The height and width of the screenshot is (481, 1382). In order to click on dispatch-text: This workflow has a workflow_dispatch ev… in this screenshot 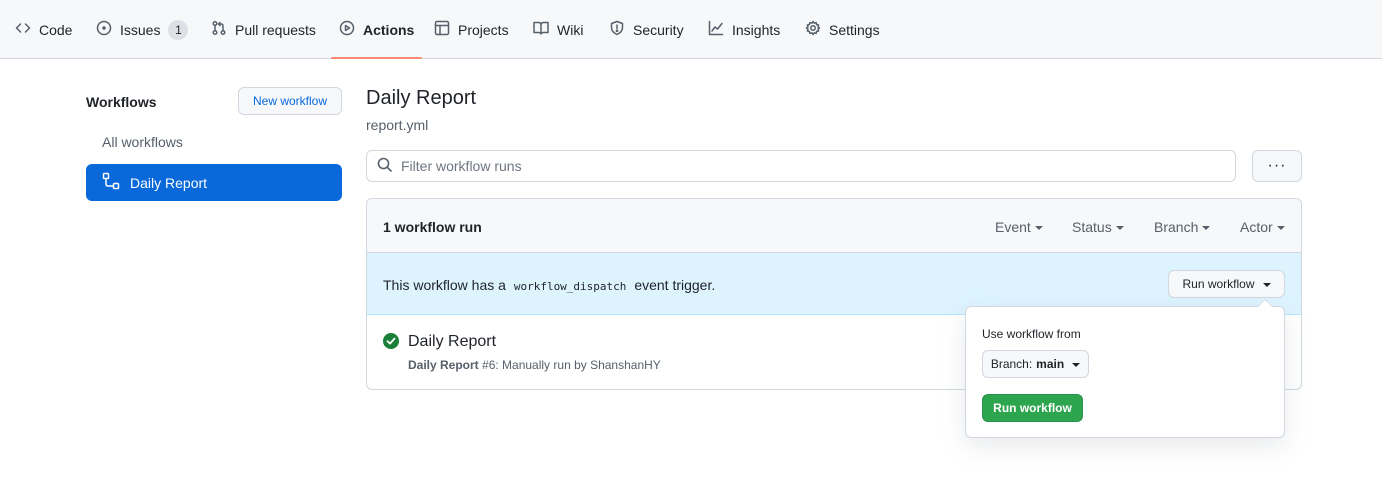, I will do `click(549, 285)`.